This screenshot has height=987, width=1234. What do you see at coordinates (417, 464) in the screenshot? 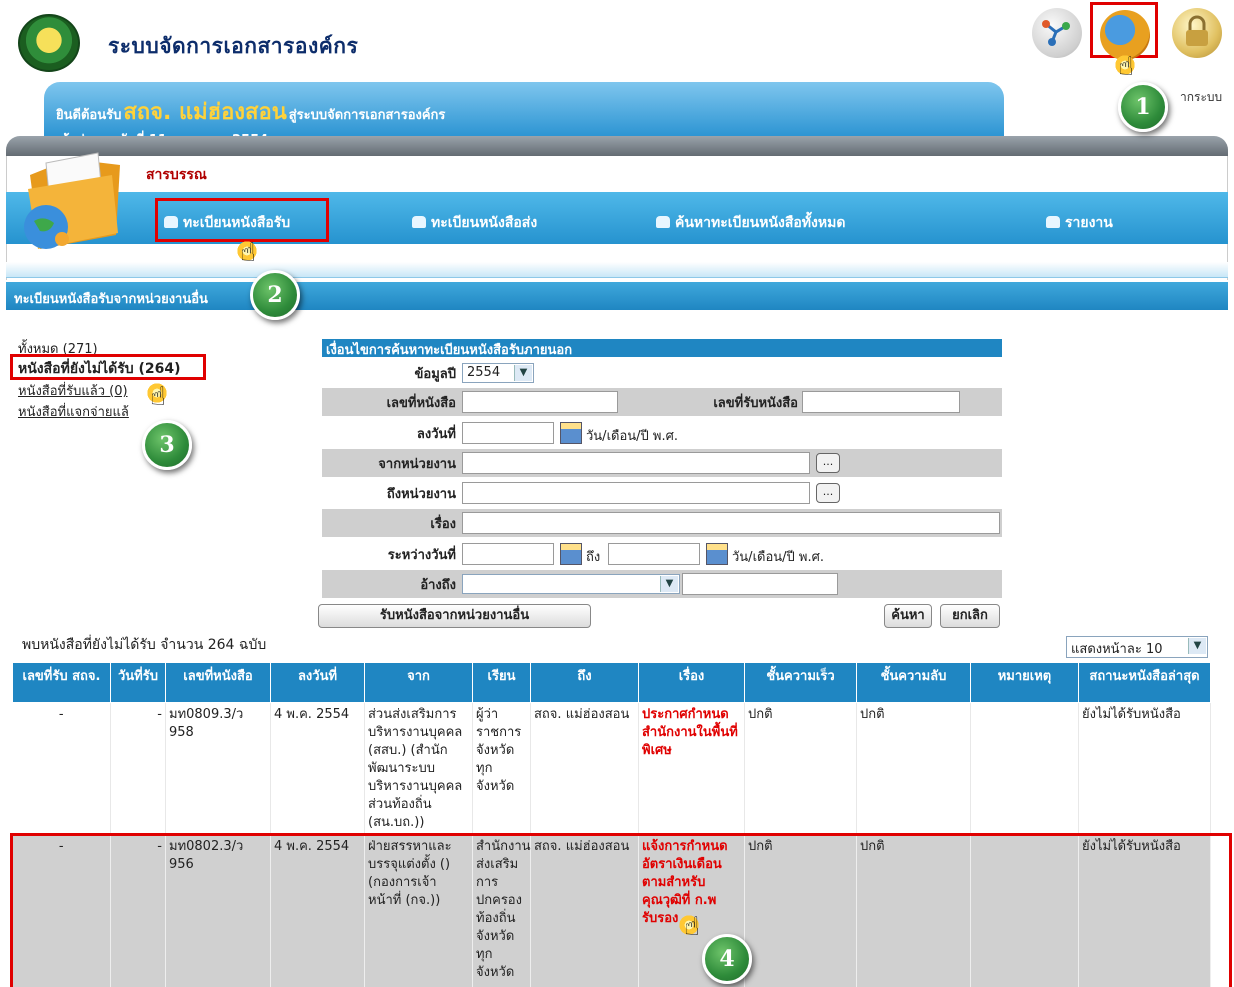
I see `from-label: จากหน่วยงาน` at bounding box center [417, 464].